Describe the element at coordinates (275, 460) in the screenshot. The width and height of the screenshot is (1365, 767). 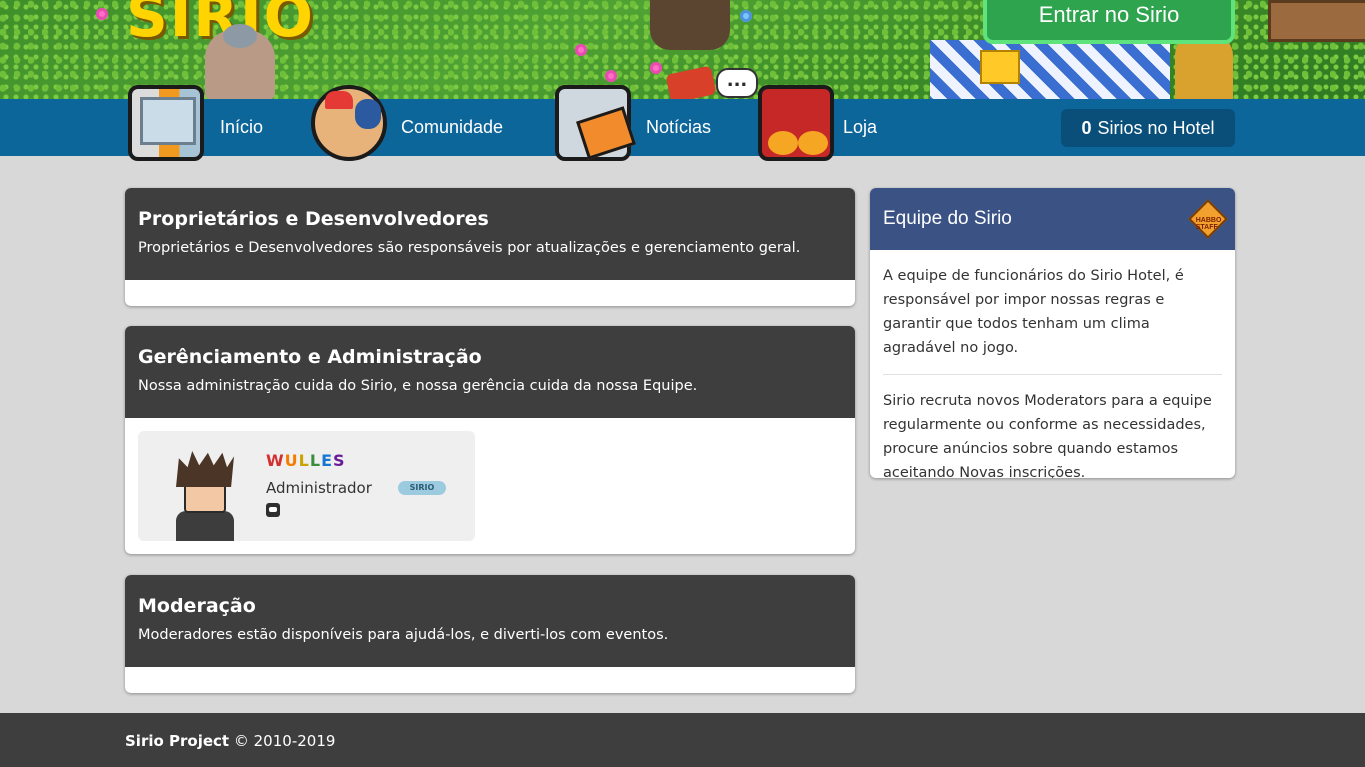
I see `staff-name-letter: W` at that location.